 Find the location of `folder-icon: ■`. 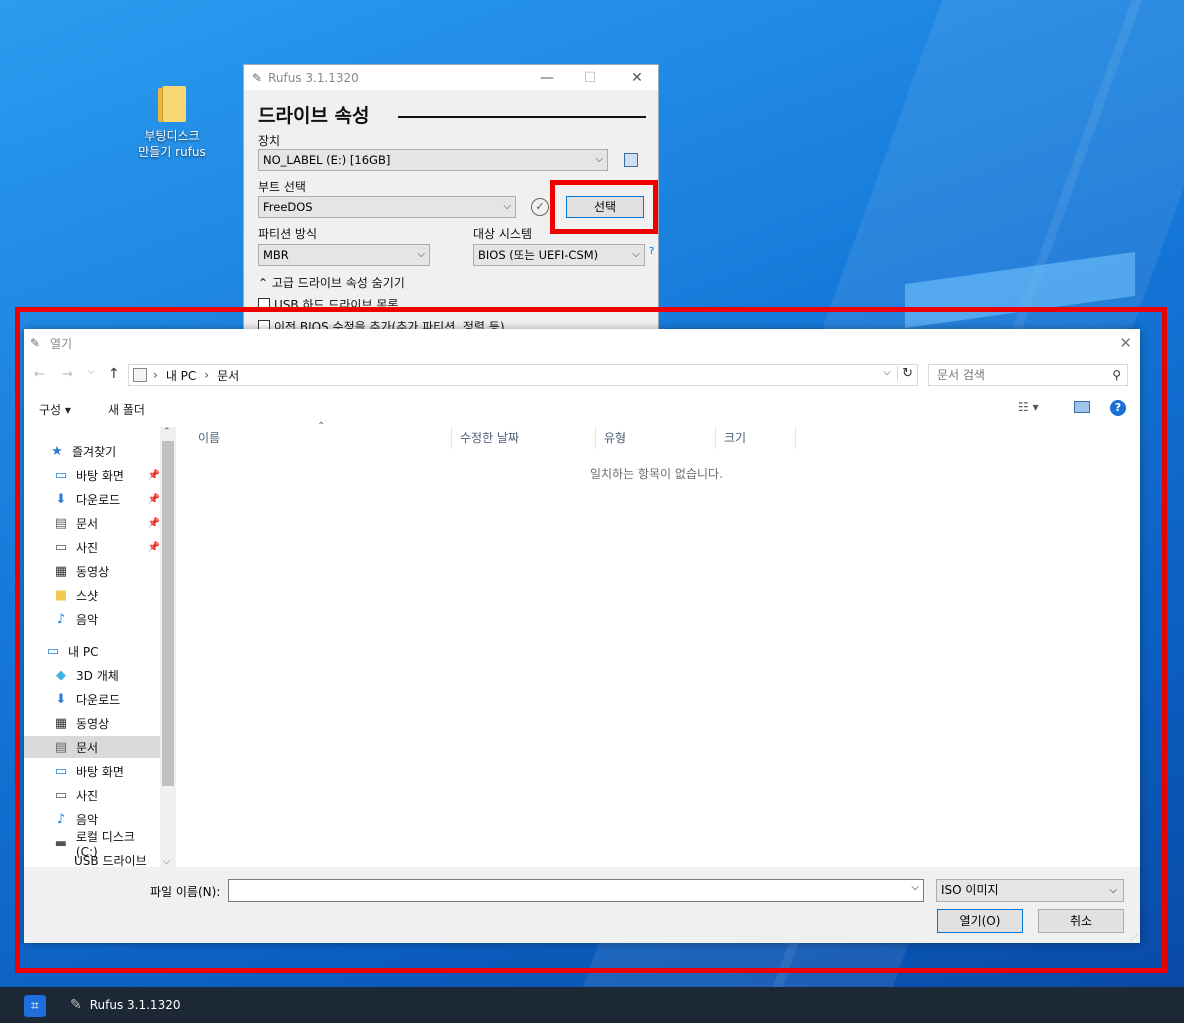

folder-icon: ■ is located at coordinates (61, 595).